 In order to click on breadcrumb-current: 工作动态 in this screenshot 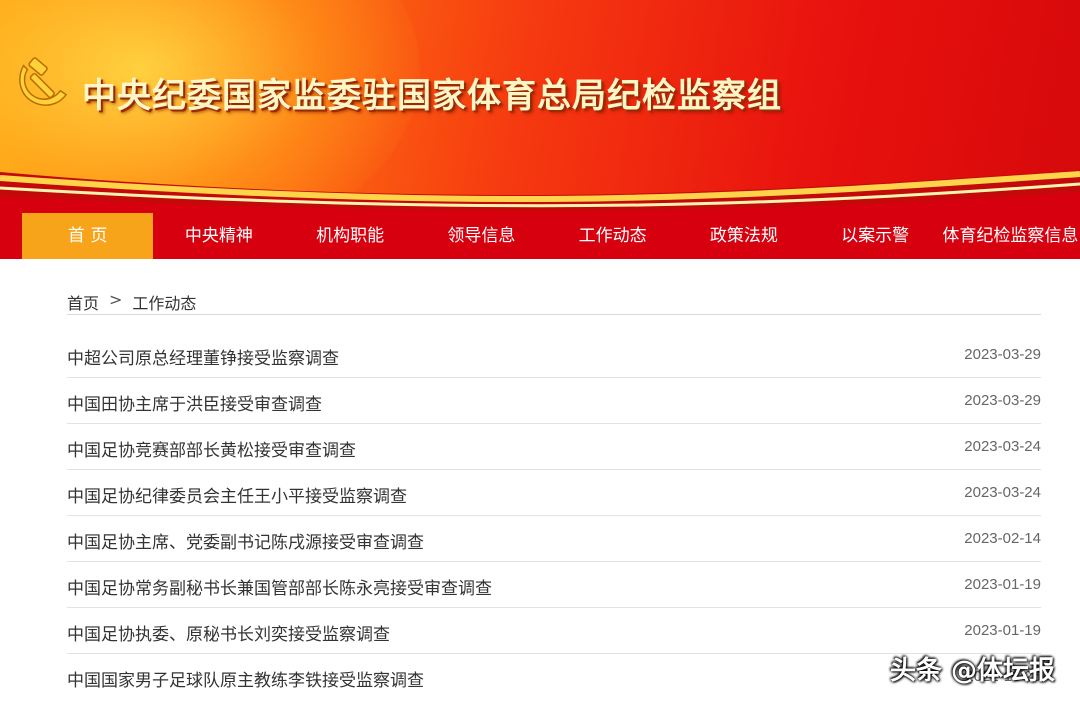, I will do `click(164, 302)`.